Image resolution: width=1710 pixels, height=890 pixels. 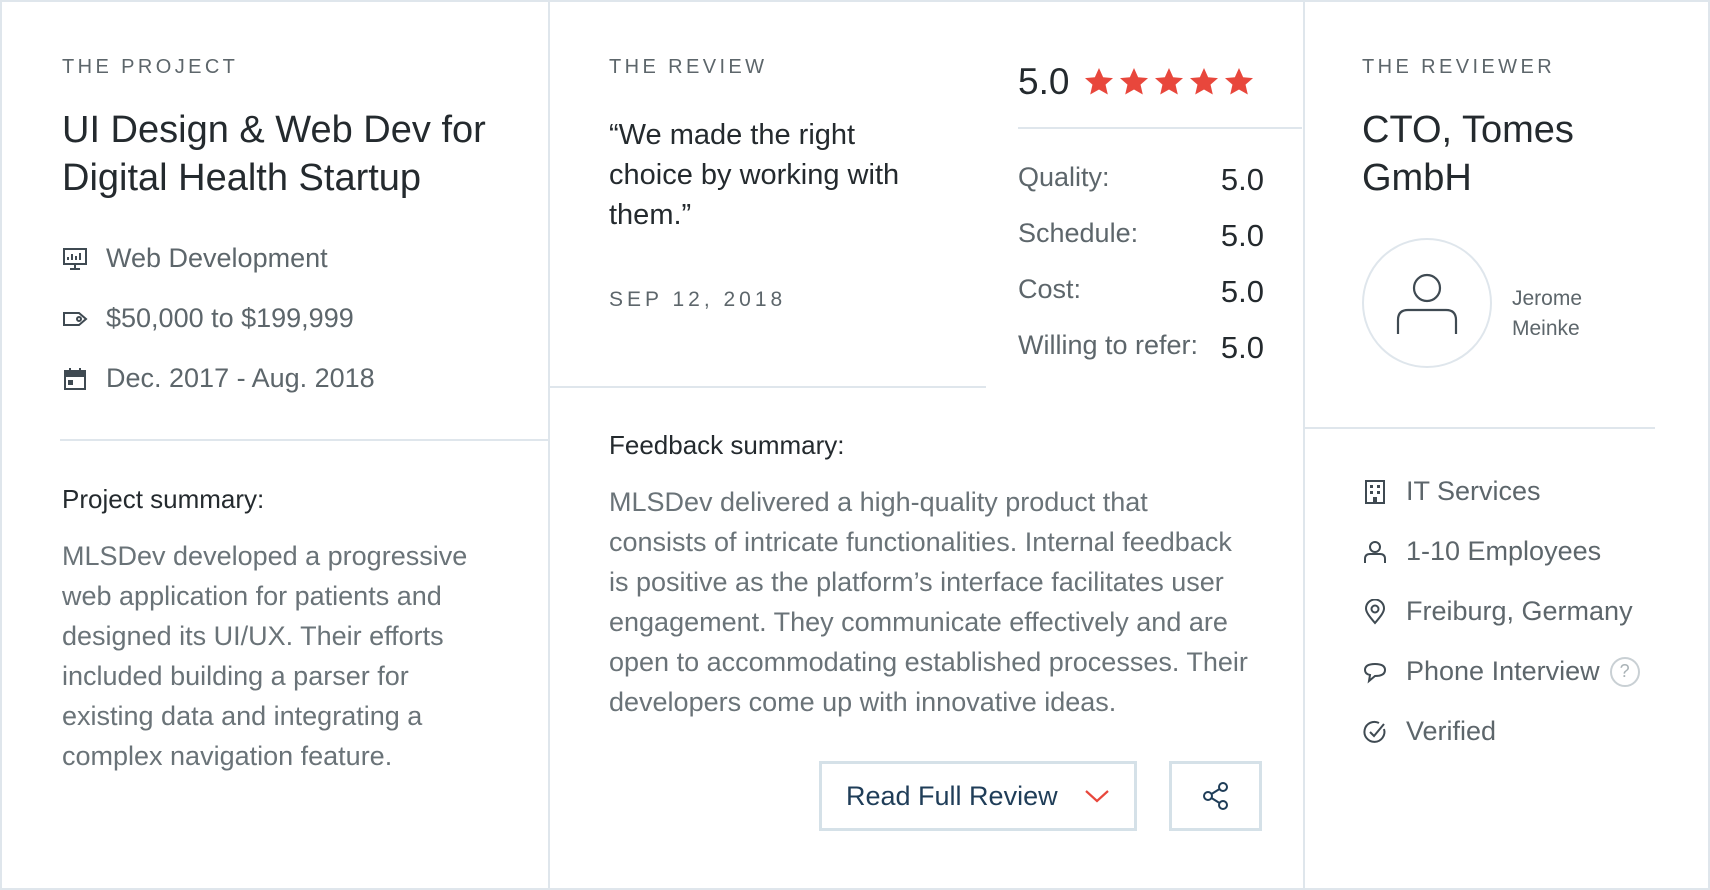 I want to click on location-pin-icon, so click(x=1375, y=611).